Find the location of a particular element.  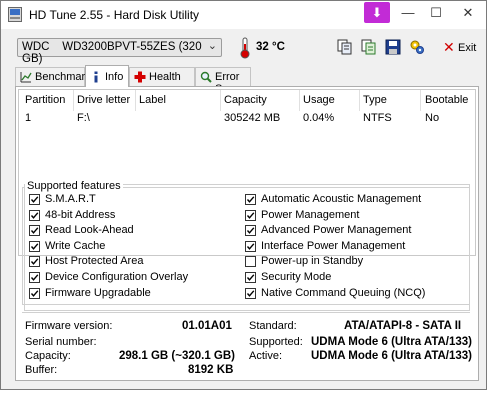

column-header-usage: Usage is located at coordinates (319, 100).